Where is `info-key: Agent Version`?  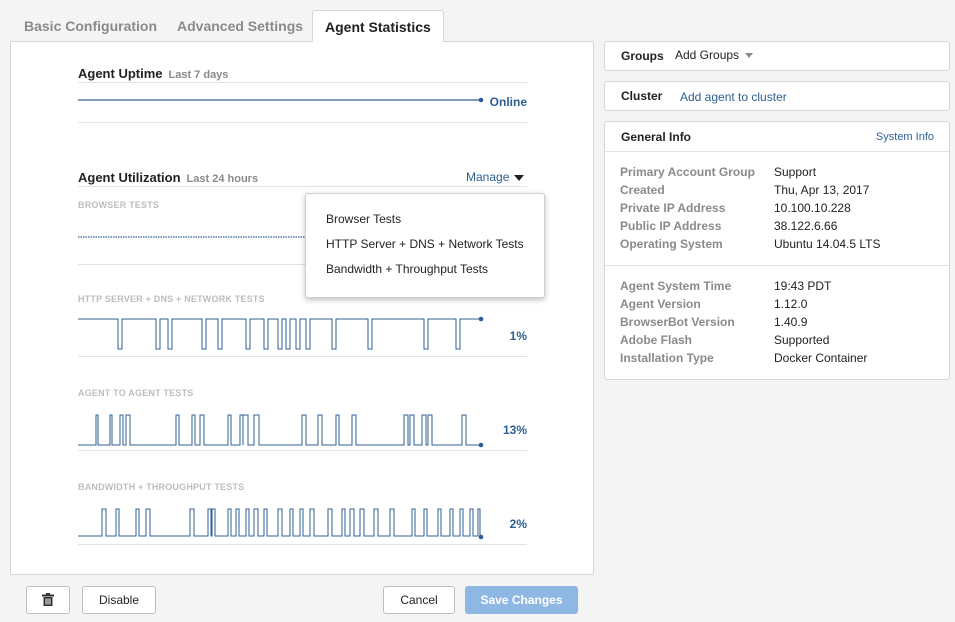
info-key: Agent Version is located at coordinates (660, 304).